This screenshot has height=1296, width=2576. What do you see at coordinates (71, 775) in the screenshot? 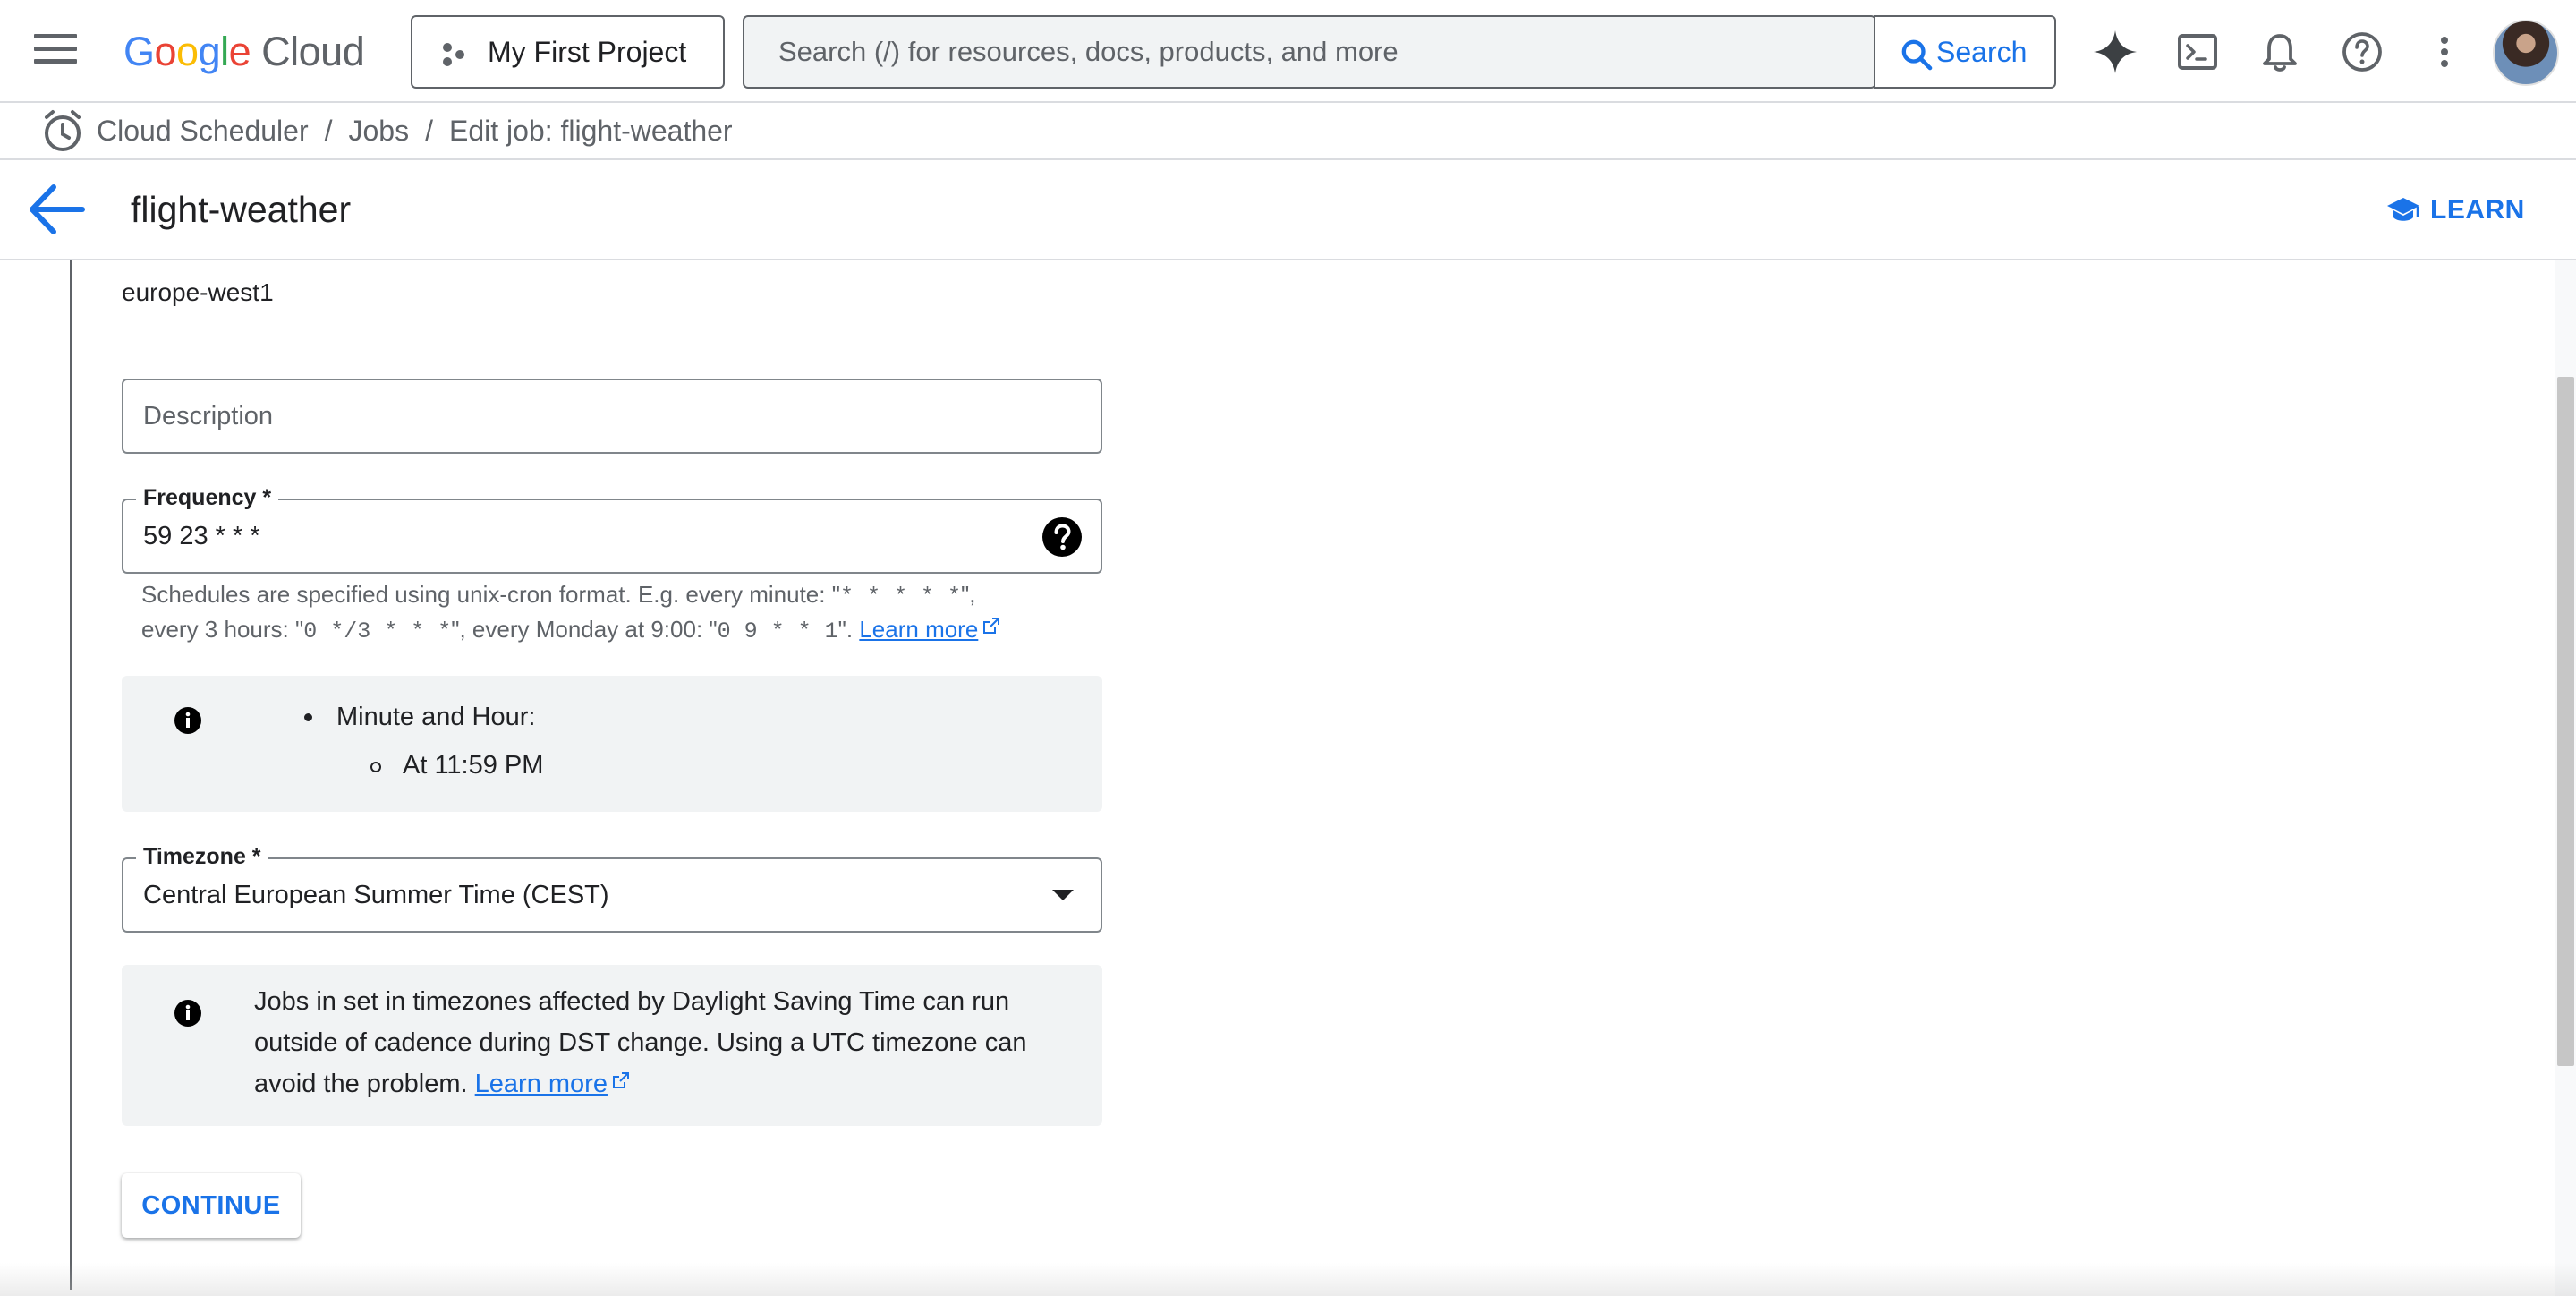
I see `stepper-rule` at bounding box center [71, 775].